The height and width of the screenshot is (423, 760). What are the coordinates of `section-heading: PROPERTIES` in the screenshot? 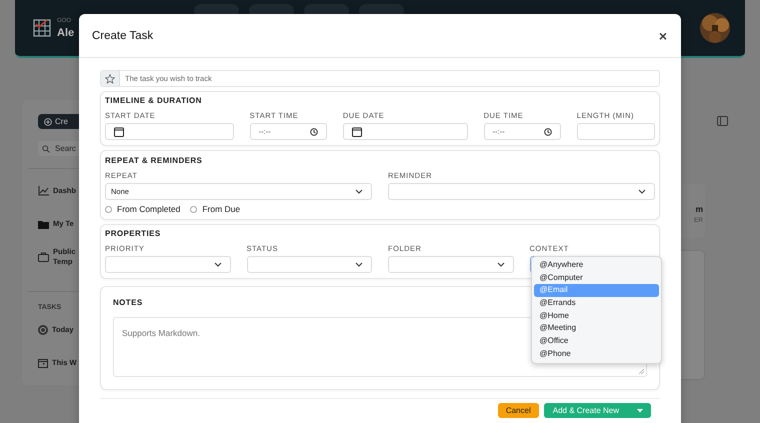 It's located at (133, 233).